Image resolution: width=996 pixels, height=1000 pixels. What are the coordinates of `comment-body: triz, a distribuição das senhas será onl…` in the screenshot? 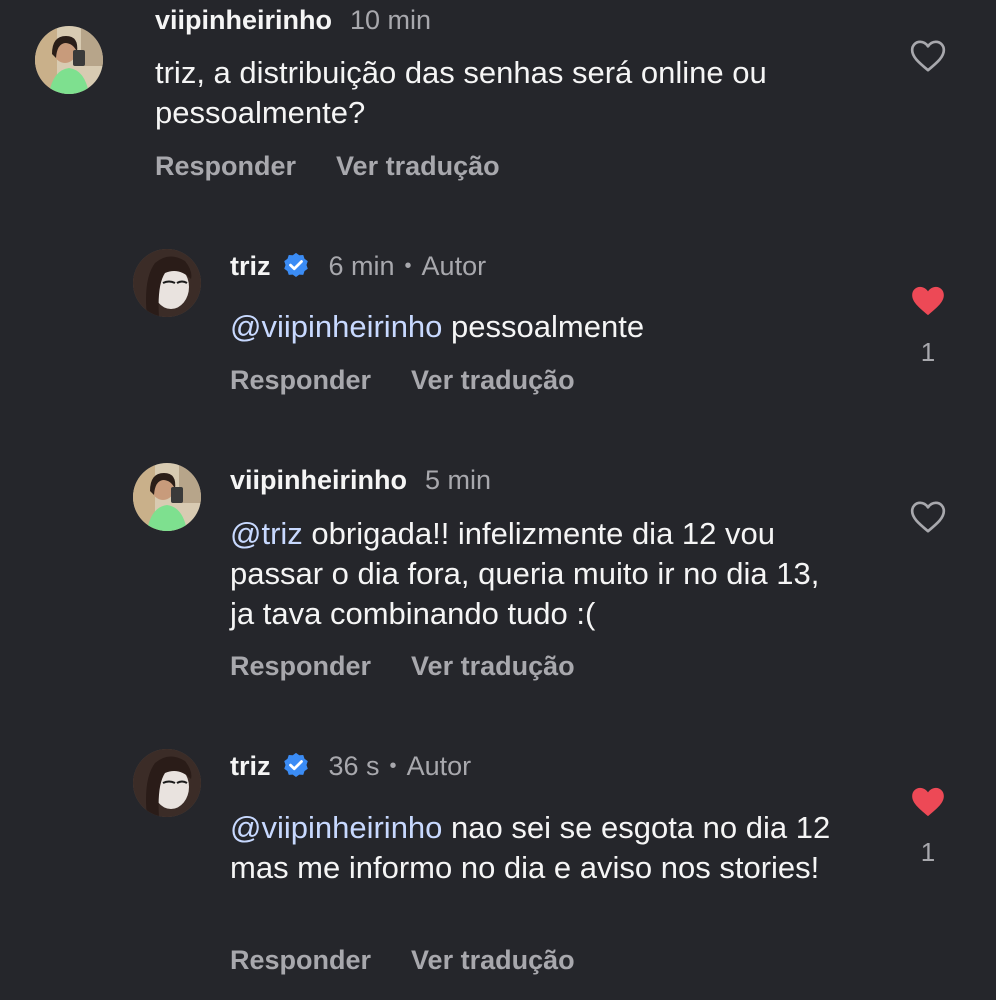 It's located at (461, 92).